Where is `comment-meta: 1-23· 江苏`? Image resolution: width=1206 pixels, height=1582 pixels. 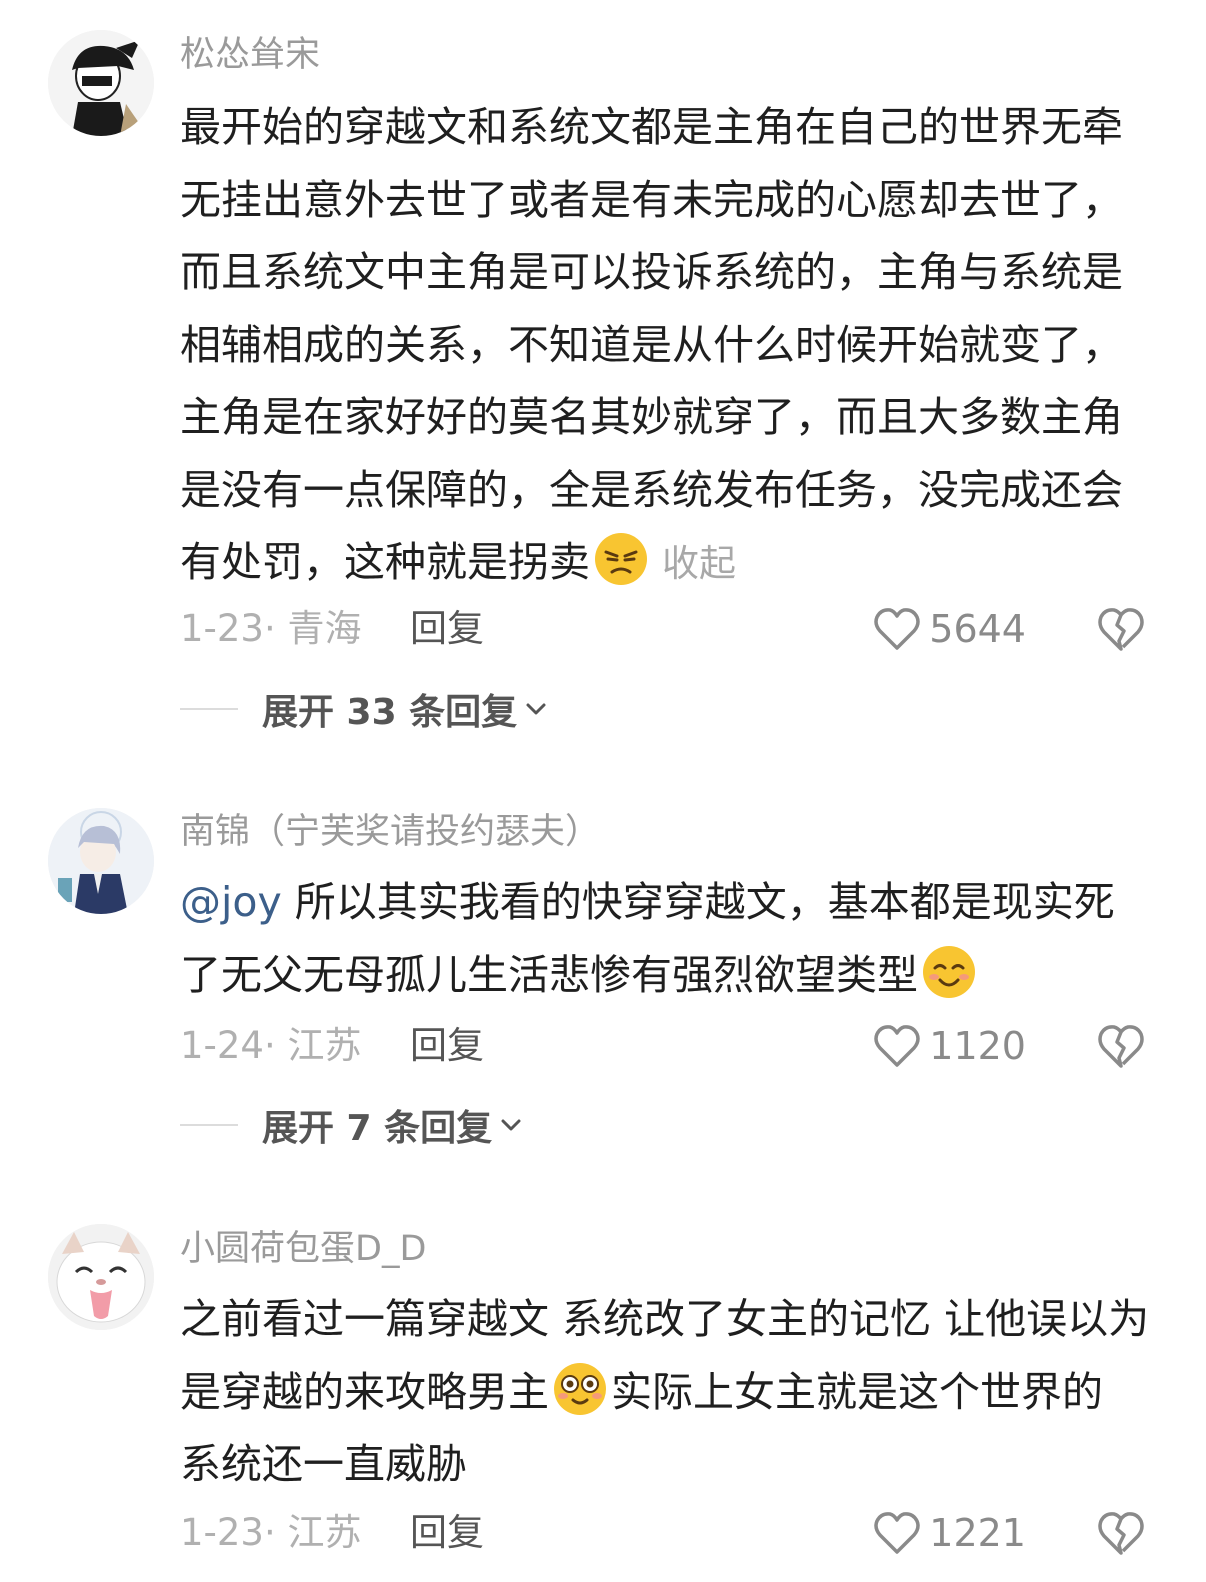 comment-meta: 1-23· 江苏 is located at coordinates (271, 1532).